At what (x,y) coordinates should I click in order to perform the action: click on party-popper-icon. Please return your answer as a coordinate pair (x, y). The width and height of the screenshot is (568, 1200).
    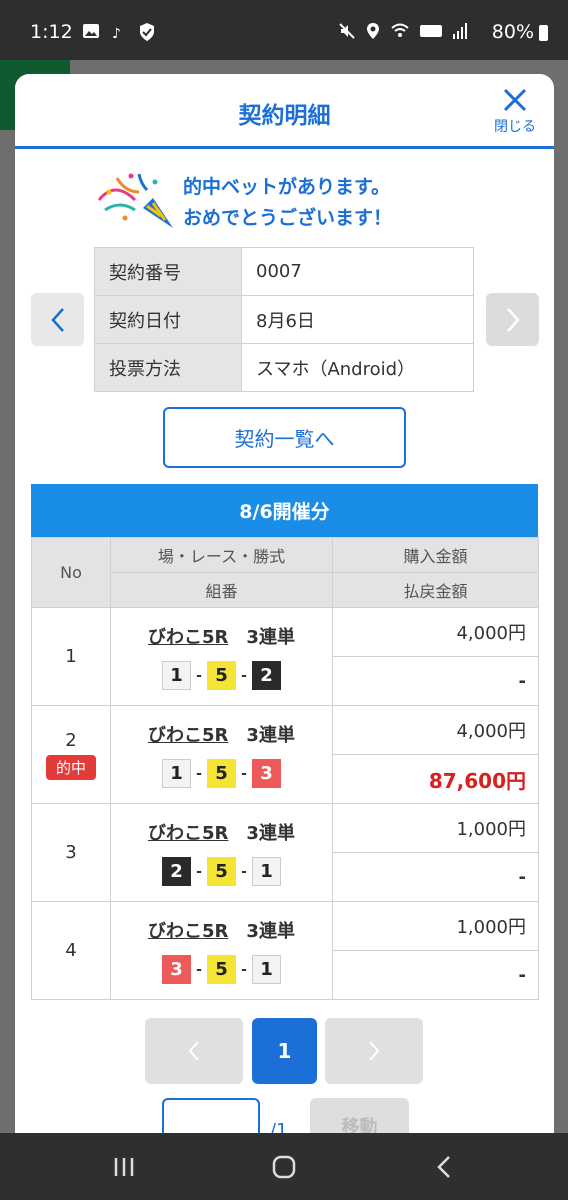
    Looking at the image, I should click on (135, 200).